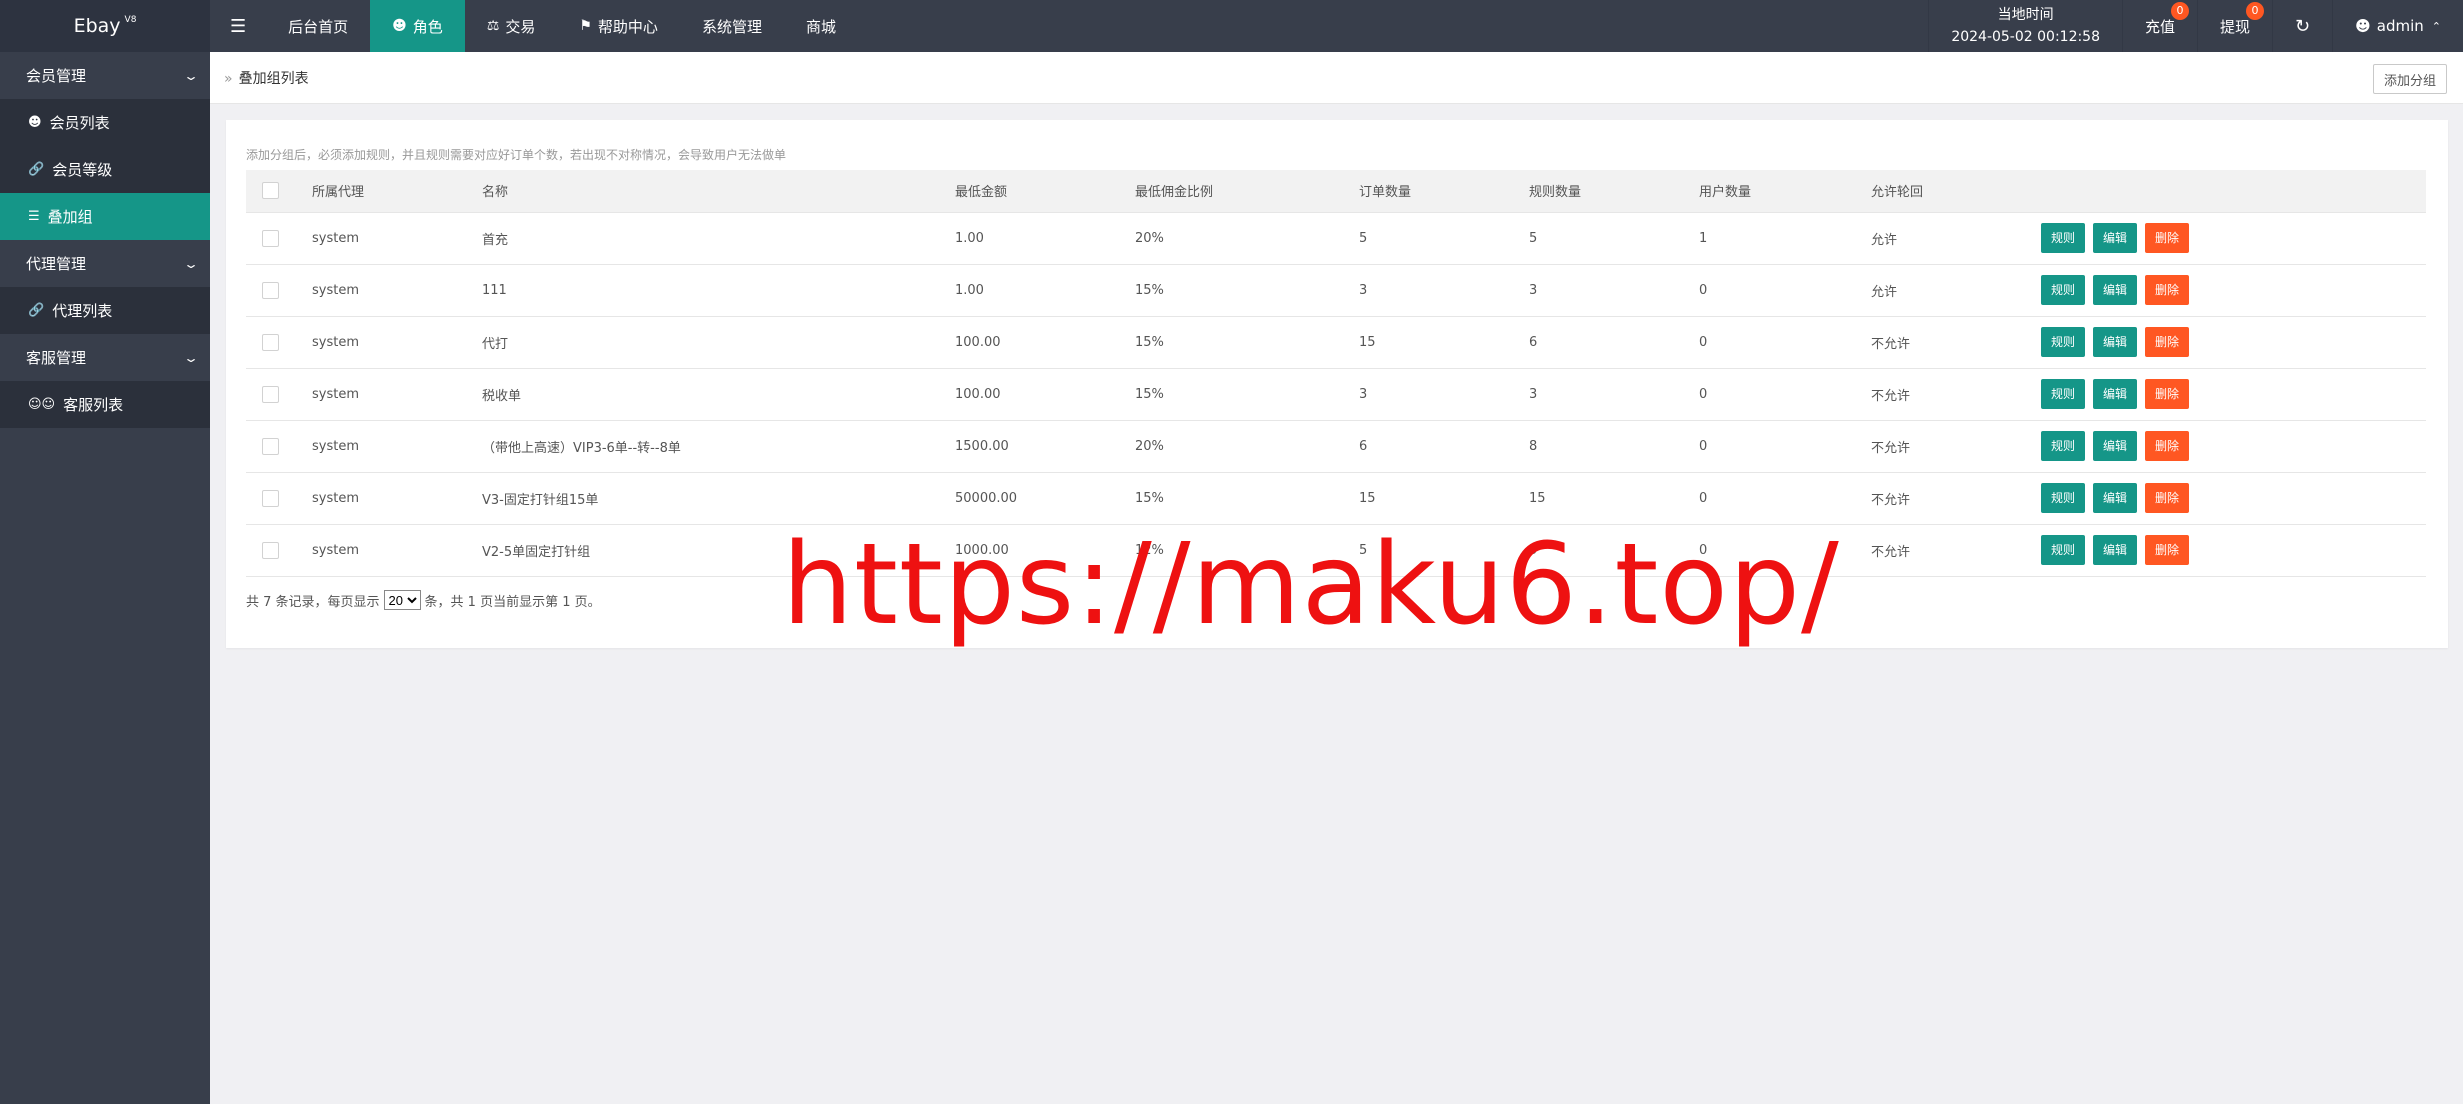 Image resolution: width=2463 pixels, height=1104 pixels. Describe the element at coordinates (1045, 238) in the screenshot. I see `table-cell: 1.00` at that location.